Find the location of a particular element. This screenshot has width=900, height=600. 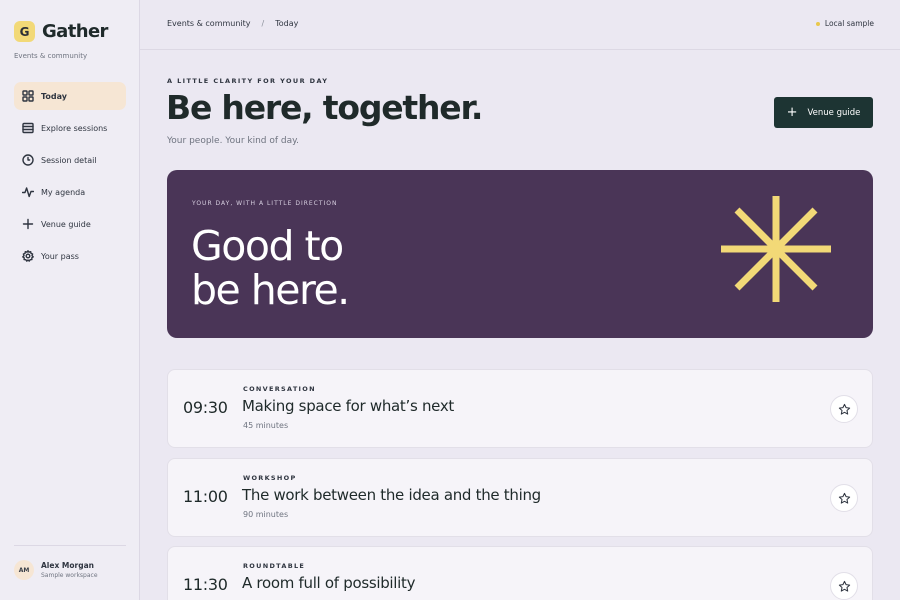

sidebar-item-my-agenda: My agenda is located at coordinates (70, 192).